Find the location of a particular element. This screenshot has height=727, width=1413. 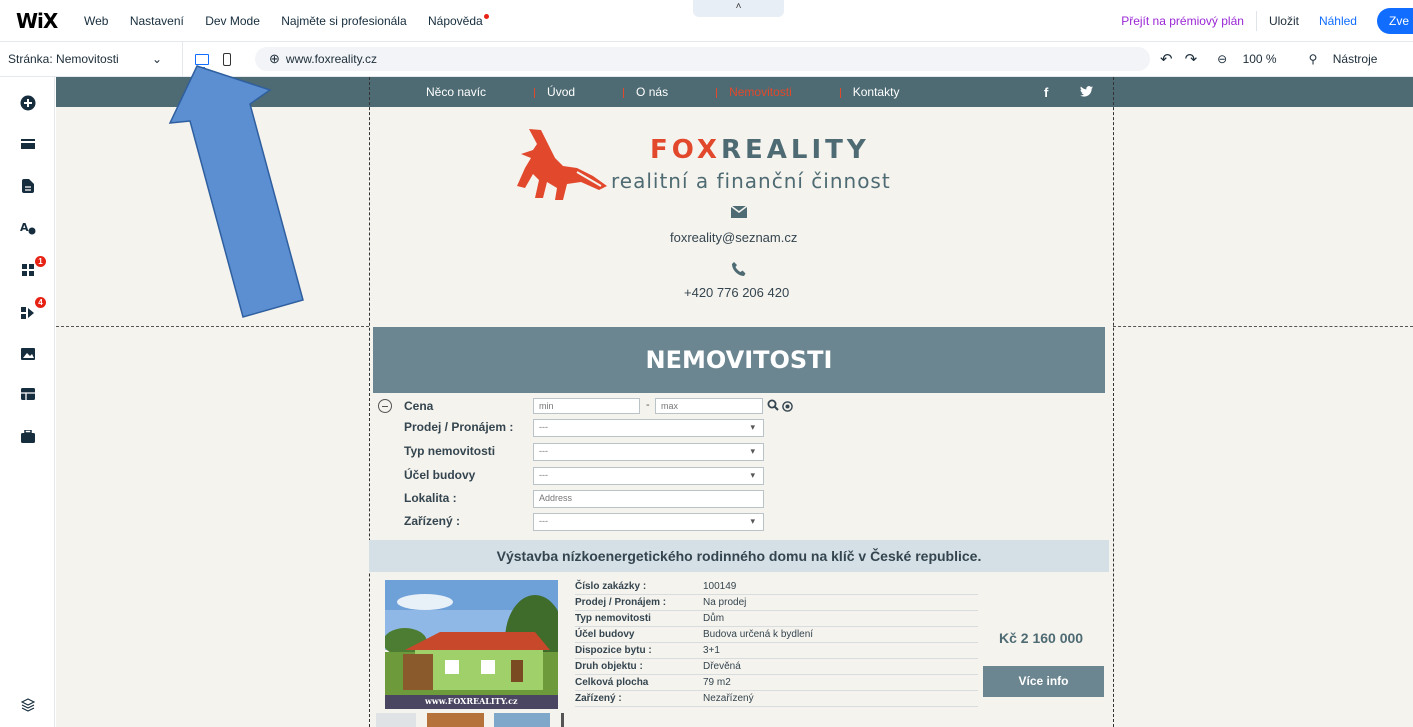

nav-label: Úvod is located at coordinates (561, 92).